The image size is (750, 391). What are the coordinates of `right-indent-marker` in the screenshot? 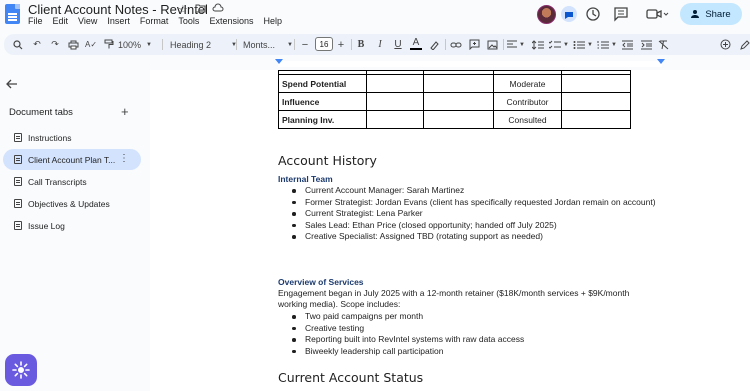 It's located at (661, 61).